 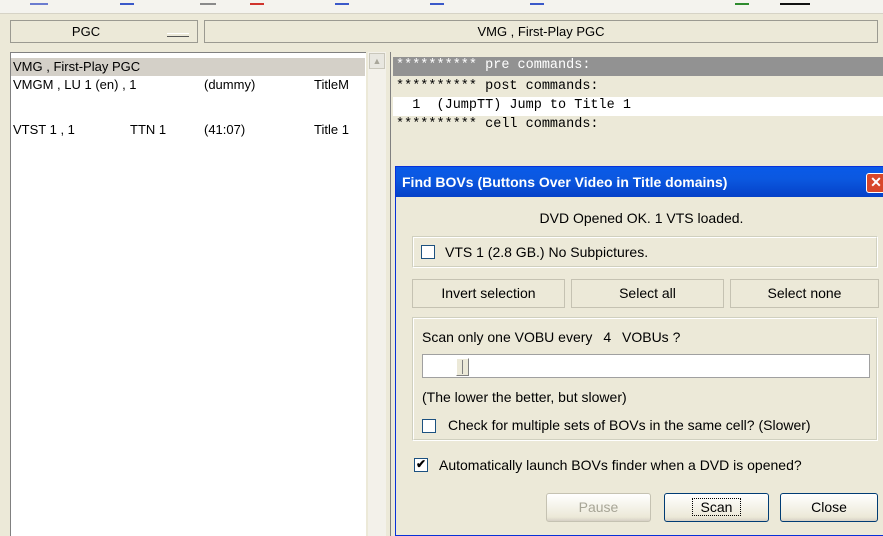 I want to click on lower-note: (The lower the better, but slower), so click(x=524, y=397).